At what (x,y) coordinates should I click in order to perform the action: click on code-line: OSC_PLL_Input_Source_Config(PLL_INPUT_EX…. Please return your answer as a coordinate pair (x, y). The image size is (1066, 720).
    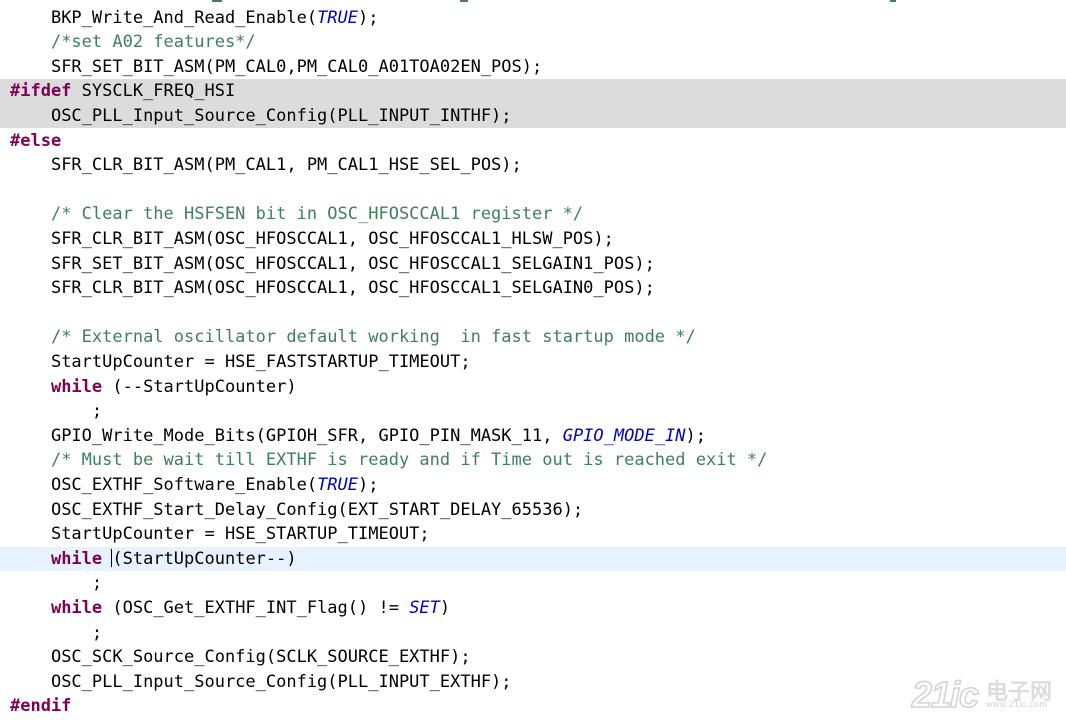
    Looking at the image, I should click on (533, 682).